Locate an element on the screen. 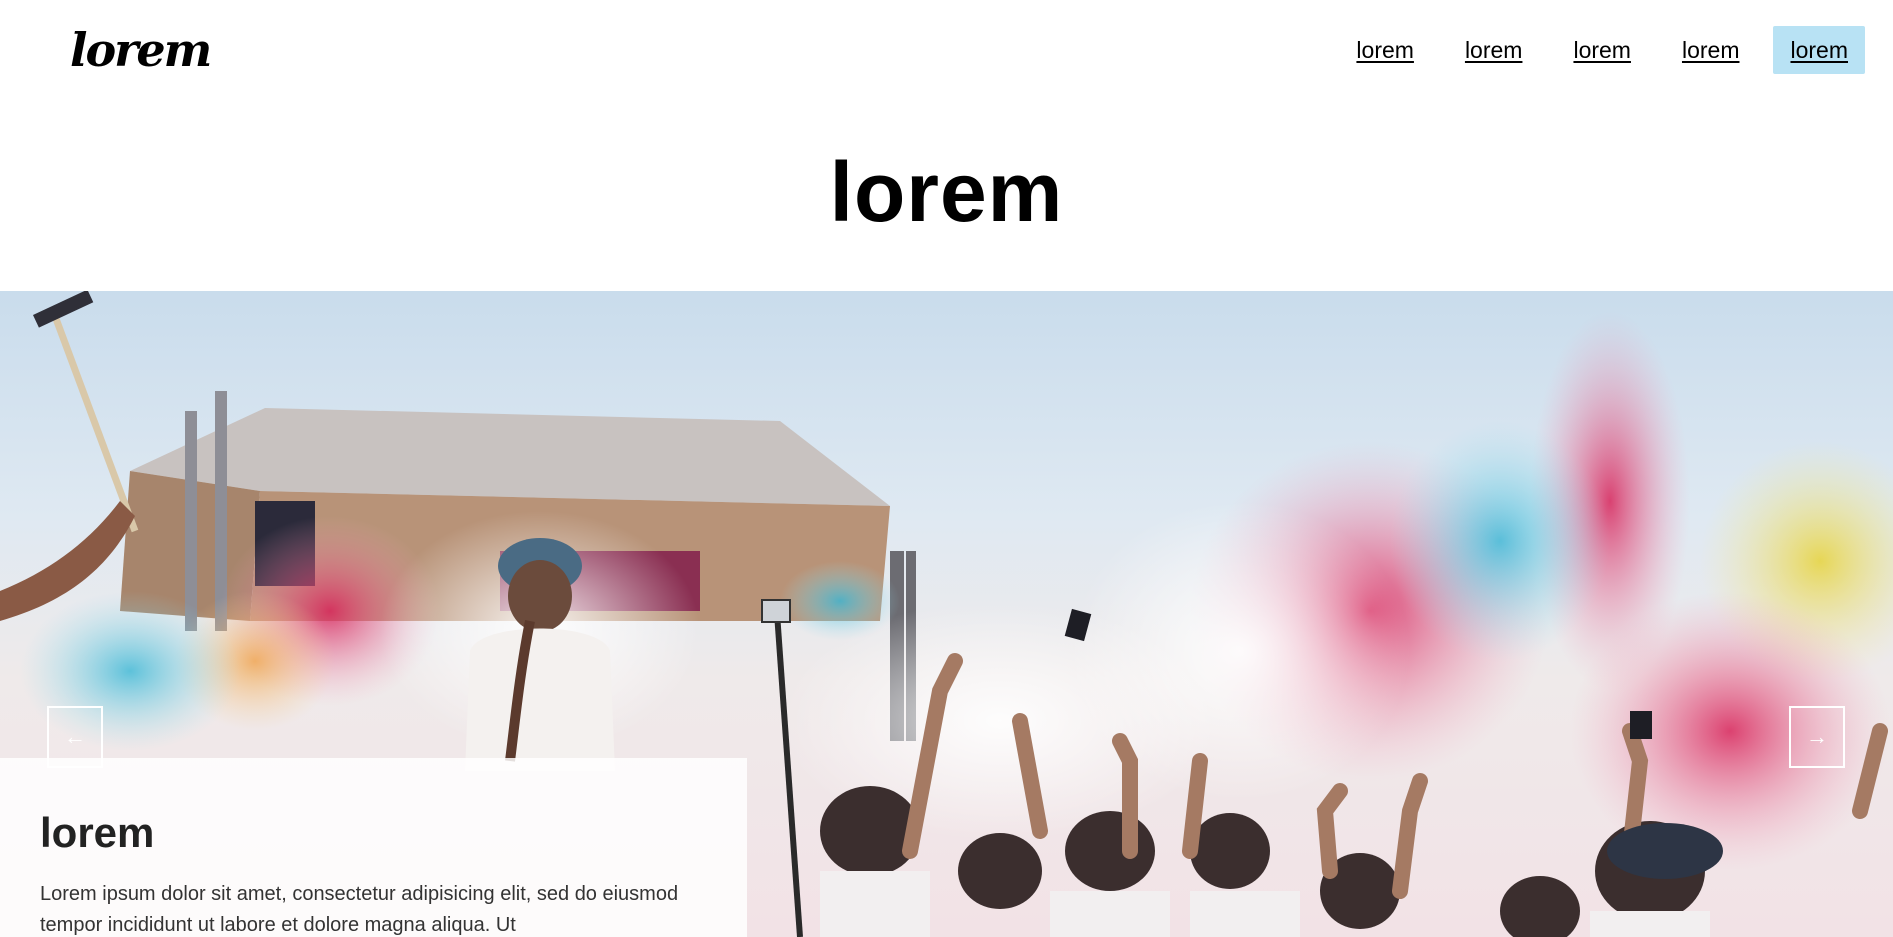  site-header: lorem lorem lorem lorem lorem lorem is located at coordinates (946, 50).